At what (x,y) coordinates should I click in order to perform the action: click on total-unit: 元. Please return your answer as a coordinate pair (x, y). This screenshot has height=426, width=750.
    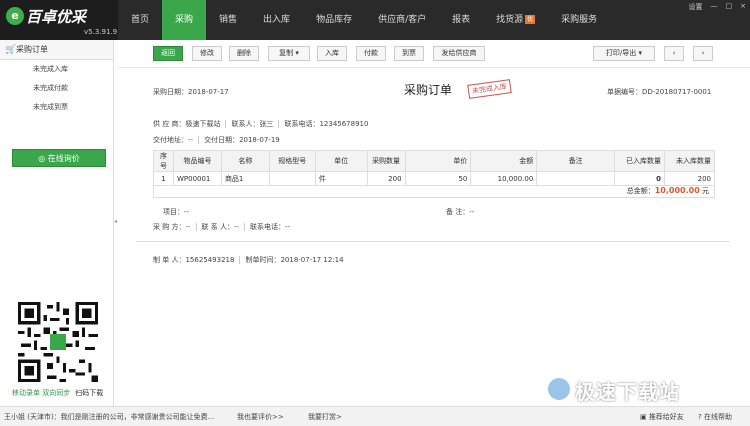
    Looking at the image, I should click on (705, 191).